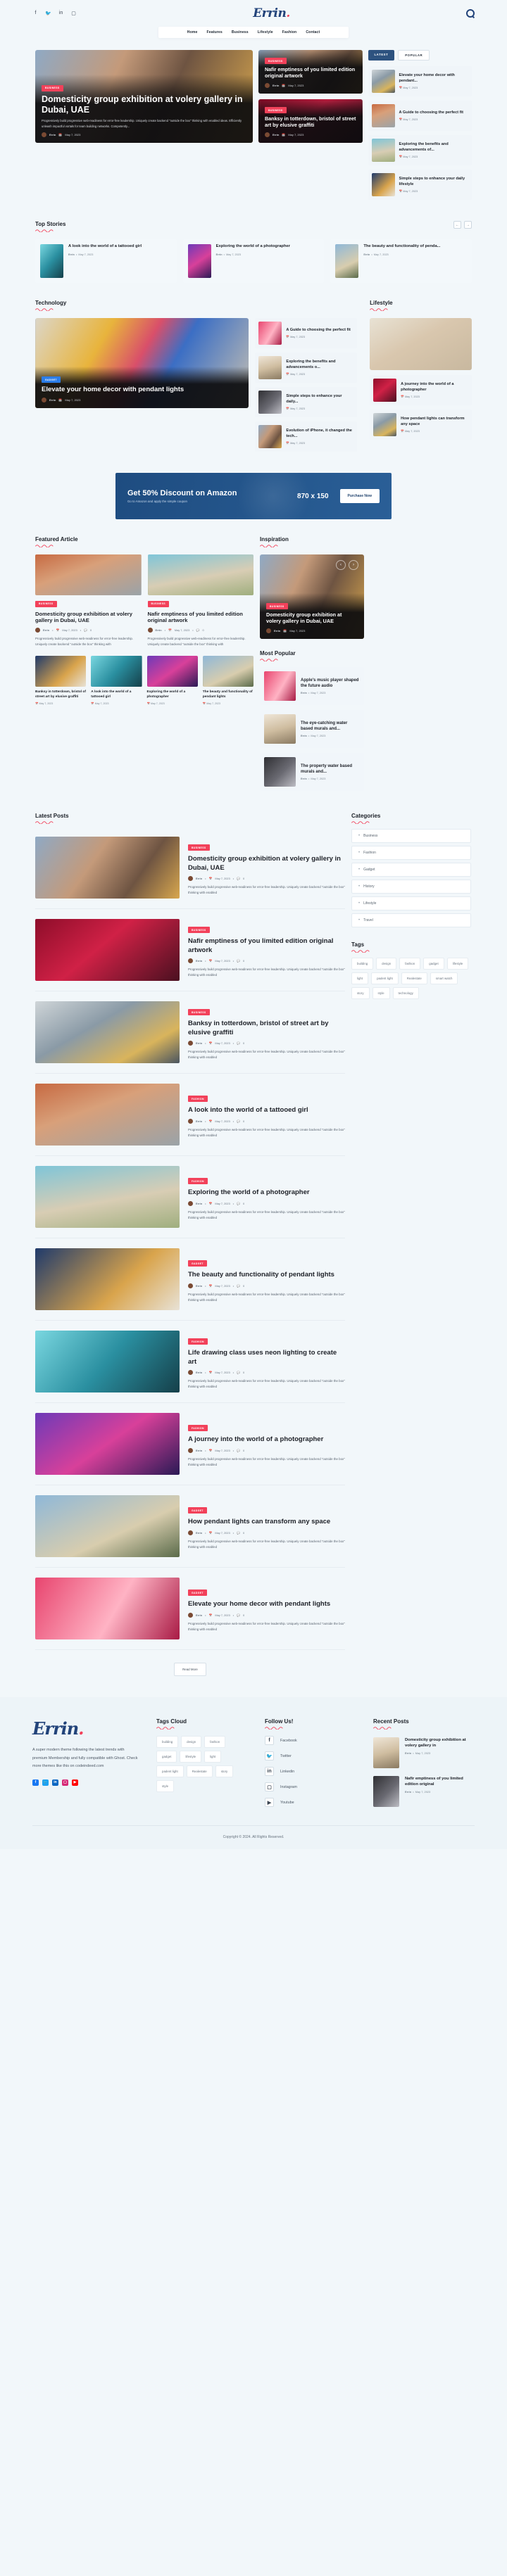  I want to click on category-item-travel: Travel, so click(411, 920).